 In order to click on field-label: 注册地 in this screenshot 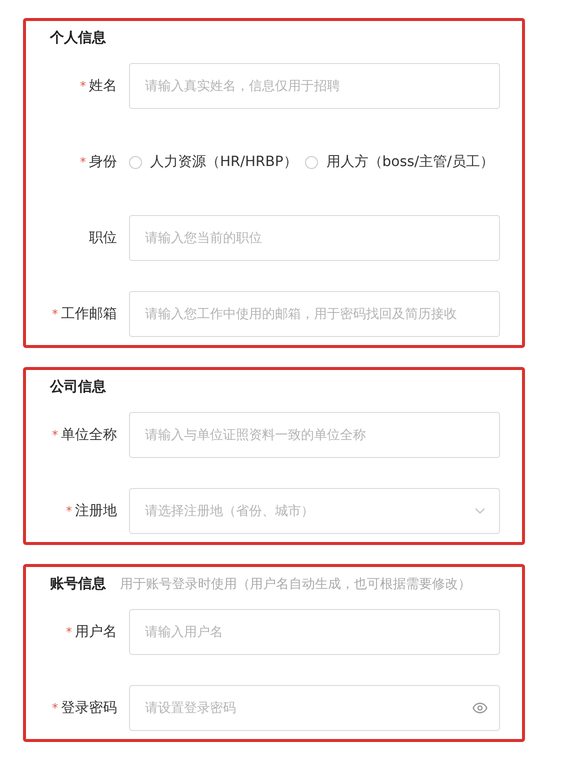, I will do `click(96, 511)`.